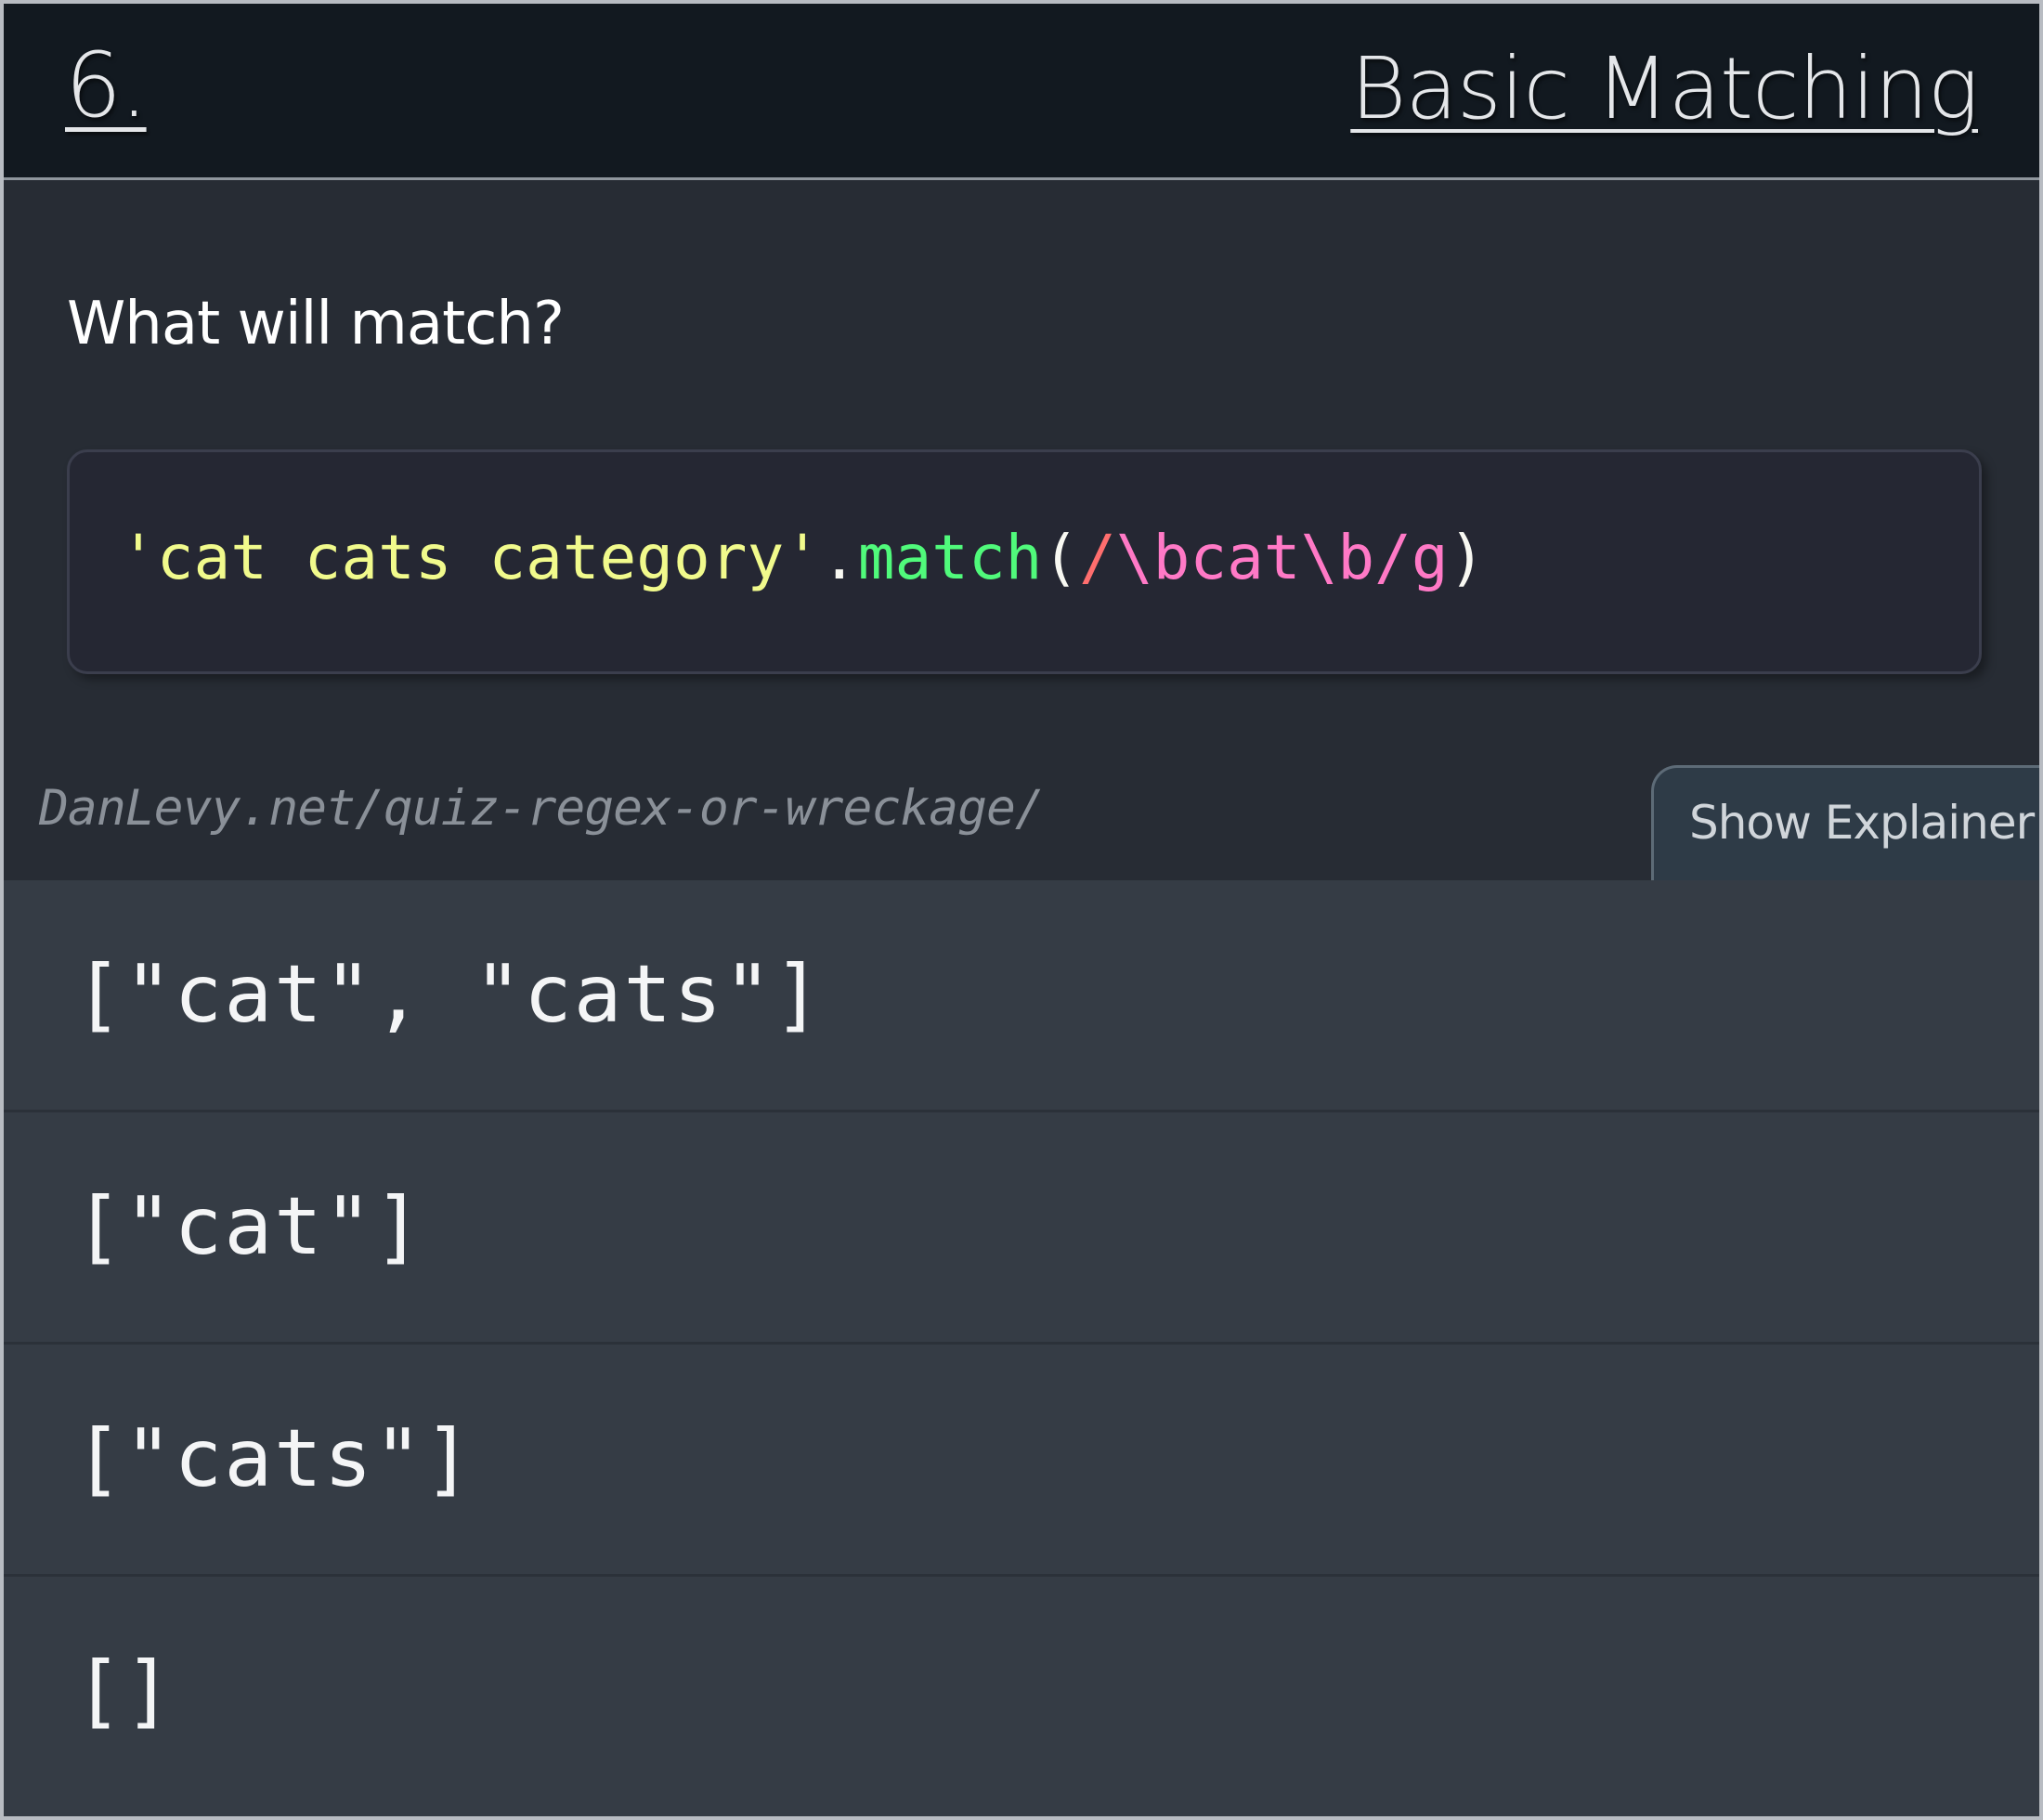  Describe the element at coordinates (1664, 89) in the screenshot. I see `question-title-link: Basic Matching` at that location.